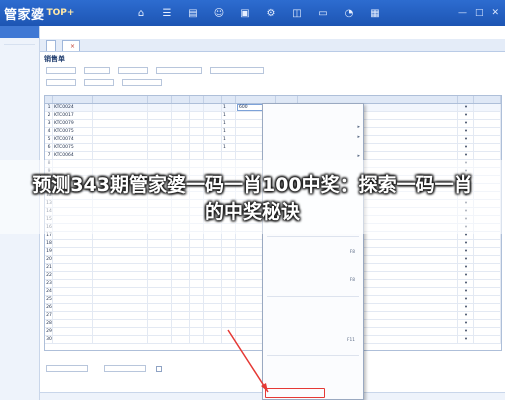  What do you see at coordinates (133, 70) in the screenshot?
I see `warehouse-field` at bounding box center [133, 70].